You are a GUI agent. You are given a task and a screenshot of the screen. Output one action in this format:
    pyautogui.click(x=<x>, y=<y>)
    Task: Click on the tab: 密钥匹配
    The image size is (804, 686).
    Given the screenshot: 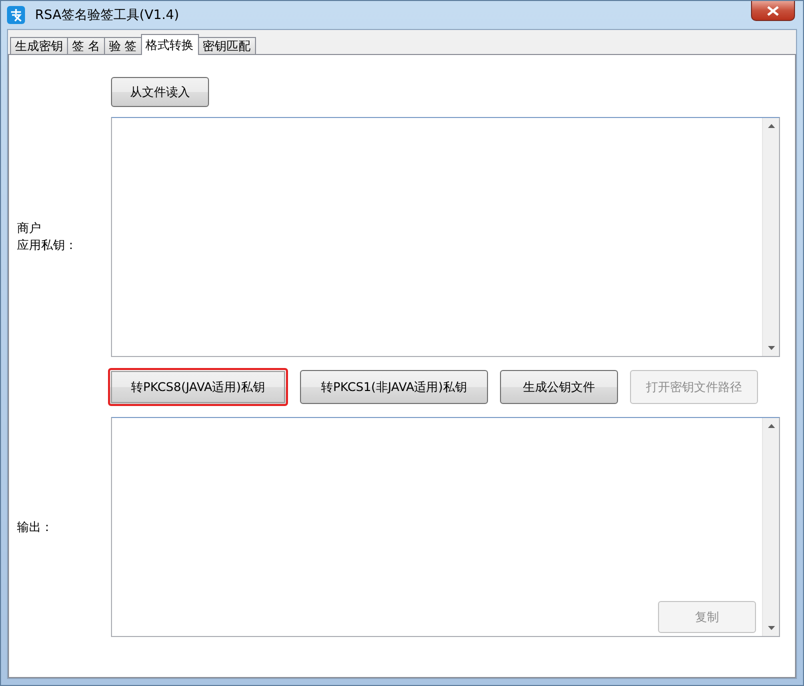 What is the action you would take?
    pyautogui.click(x=227, y=46)
    